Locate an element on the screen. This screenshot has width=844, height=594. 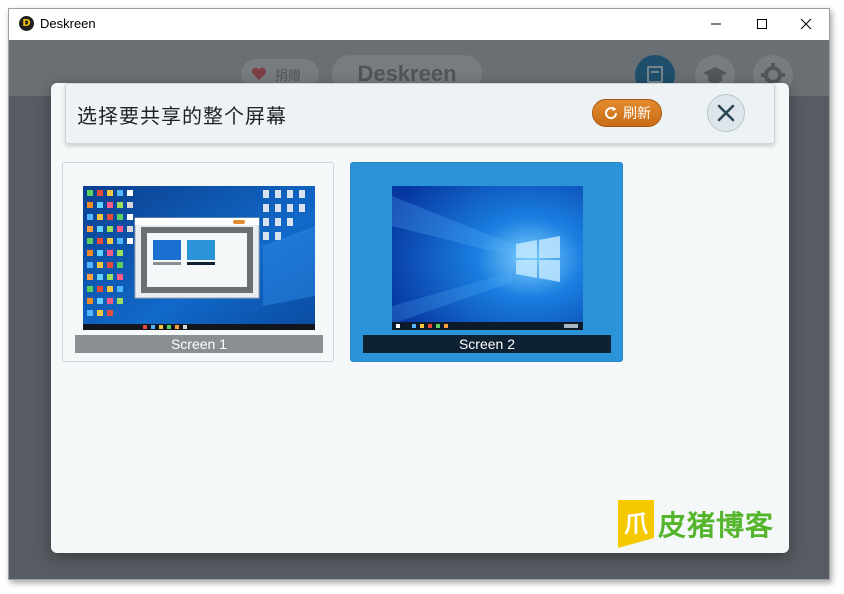
dialog-header: 选择要共享的整个屏幕 刷新 is located at coordinates (420, 113).